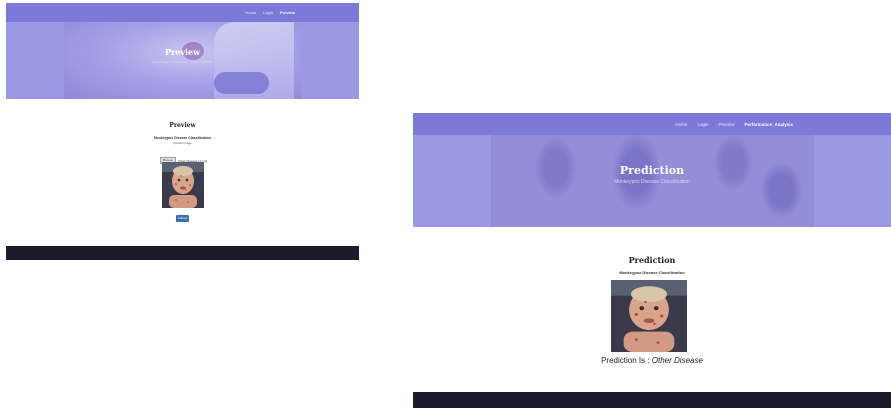 Image resolution: width=891 pixels, height=408 pixels. What do you see at coordinates (182, 143) in the screenshot?
I see `upload-label: Upload Image` at bounding box center [182, 143].